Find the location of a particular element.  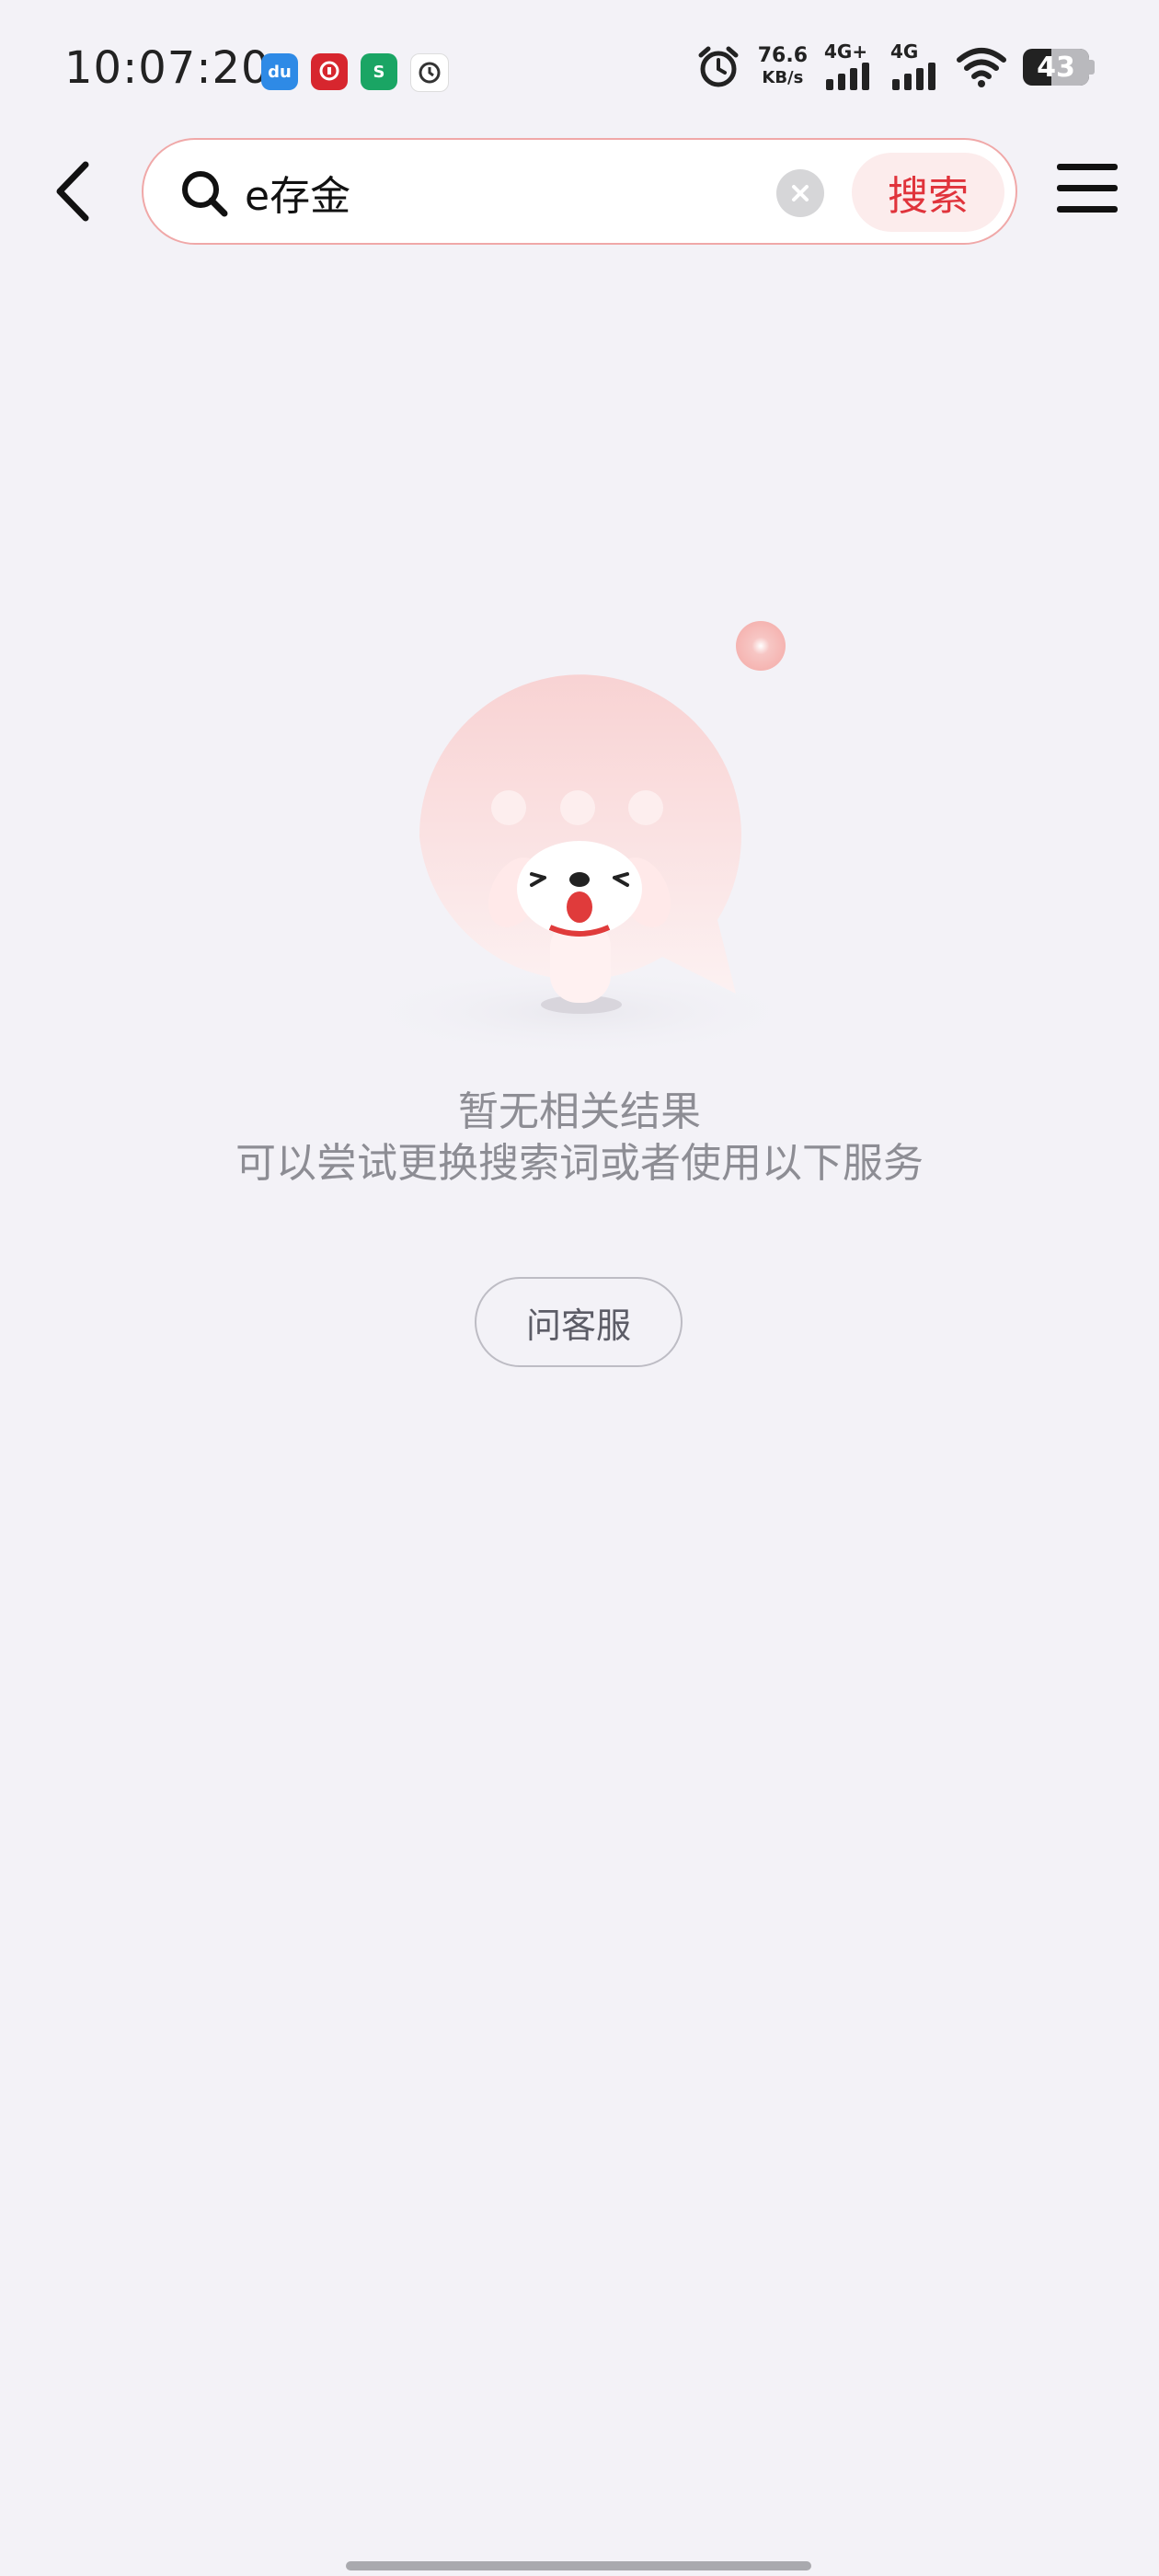

home-indicator is located at coordinates (578, 2565).